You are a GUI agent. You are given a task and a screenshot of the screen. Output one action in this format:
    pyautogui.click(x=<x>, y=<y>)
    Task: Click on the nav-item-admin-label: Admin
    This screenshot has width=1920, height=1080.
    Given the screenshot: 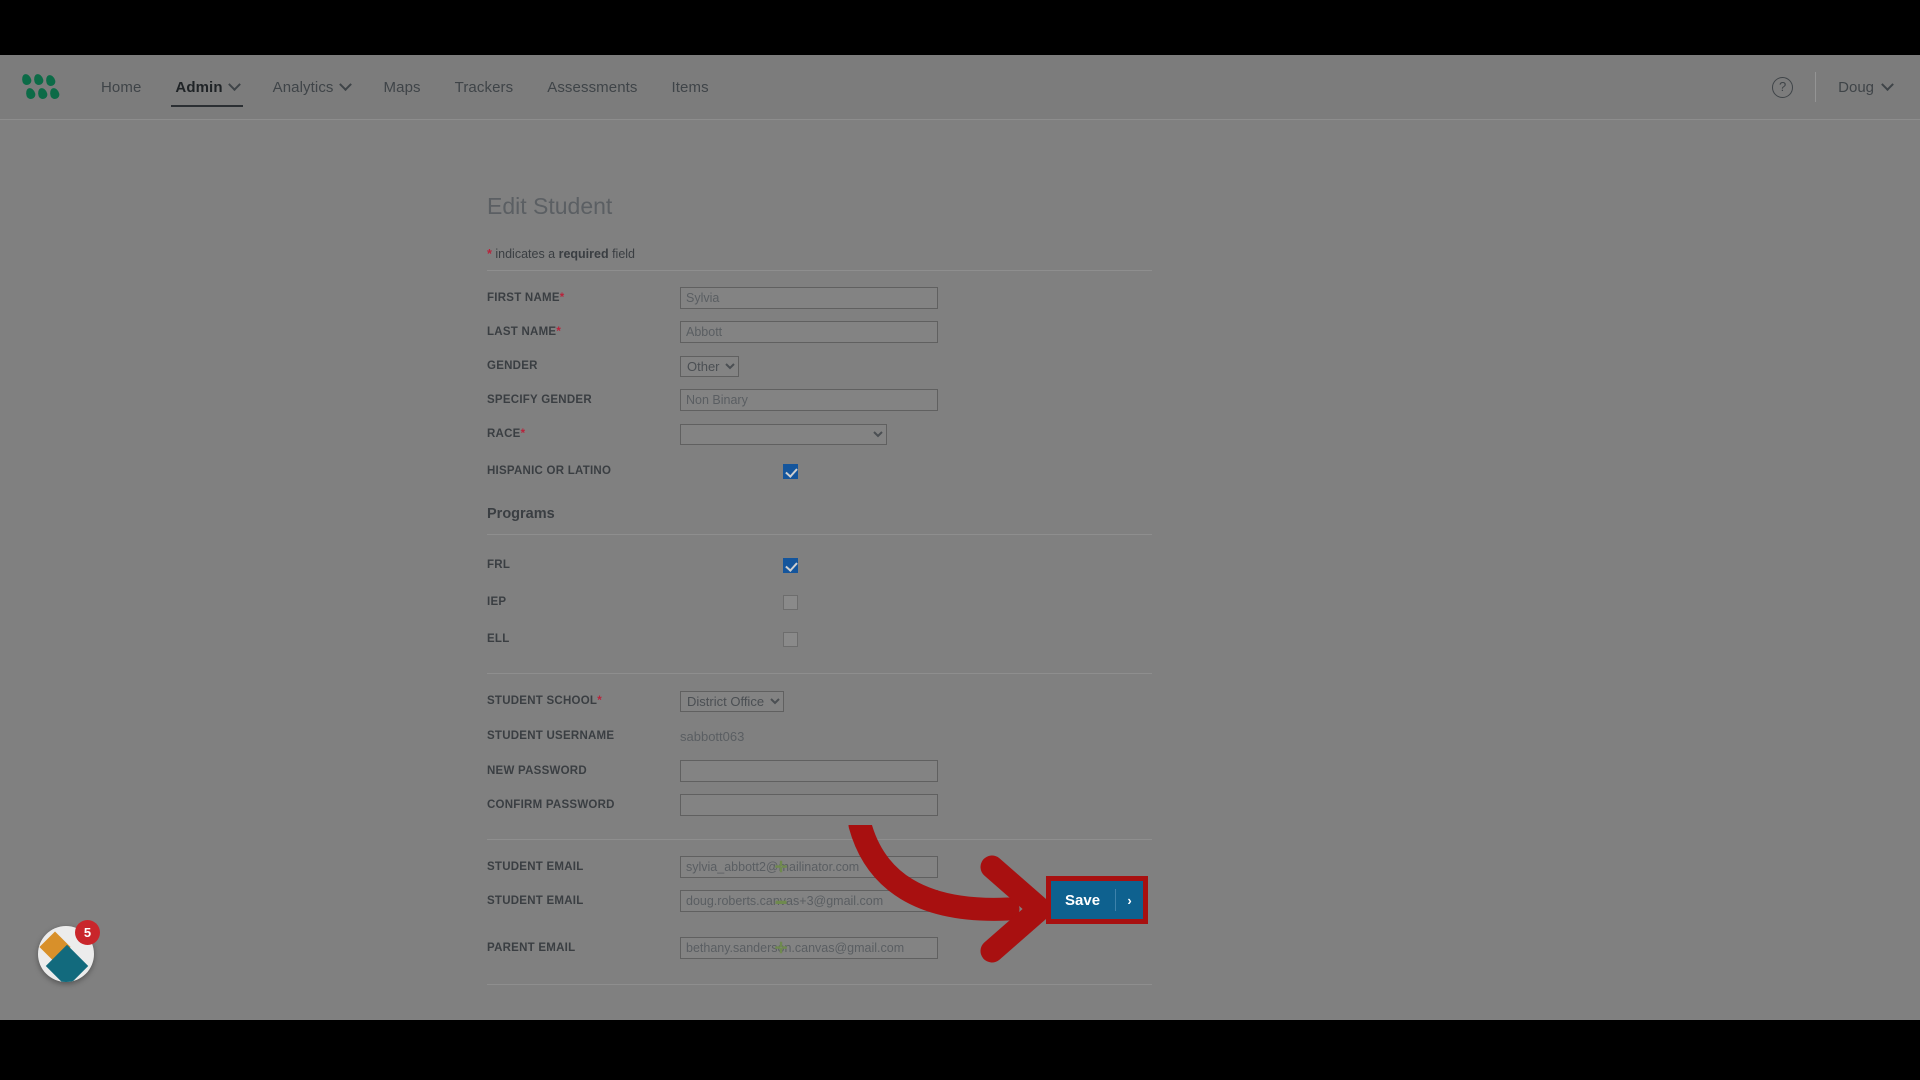 What is the action you would take?
    pyautogui.click(x=199, y=87)
    